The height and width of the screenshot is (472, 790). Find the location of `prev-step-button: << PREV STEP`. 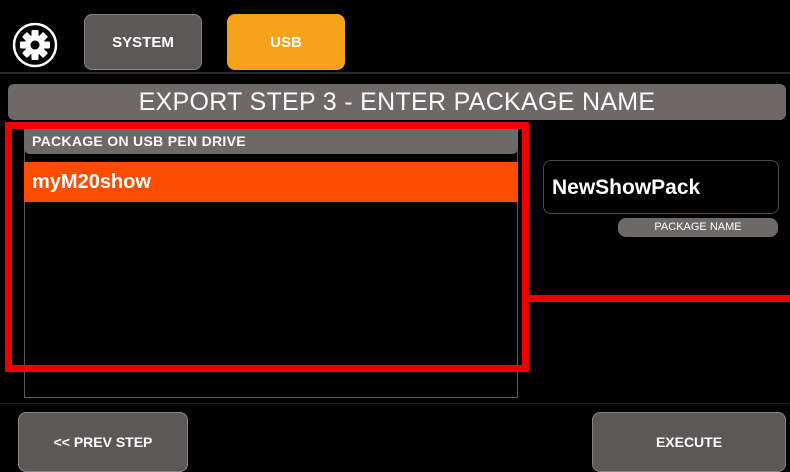

prev-step-button: << PREV STEP is located at coordinates (103, 442).